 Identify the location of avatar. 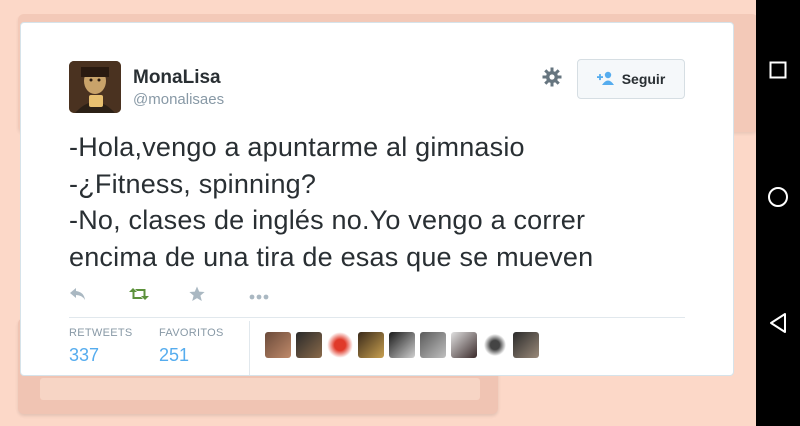
(95, 87).